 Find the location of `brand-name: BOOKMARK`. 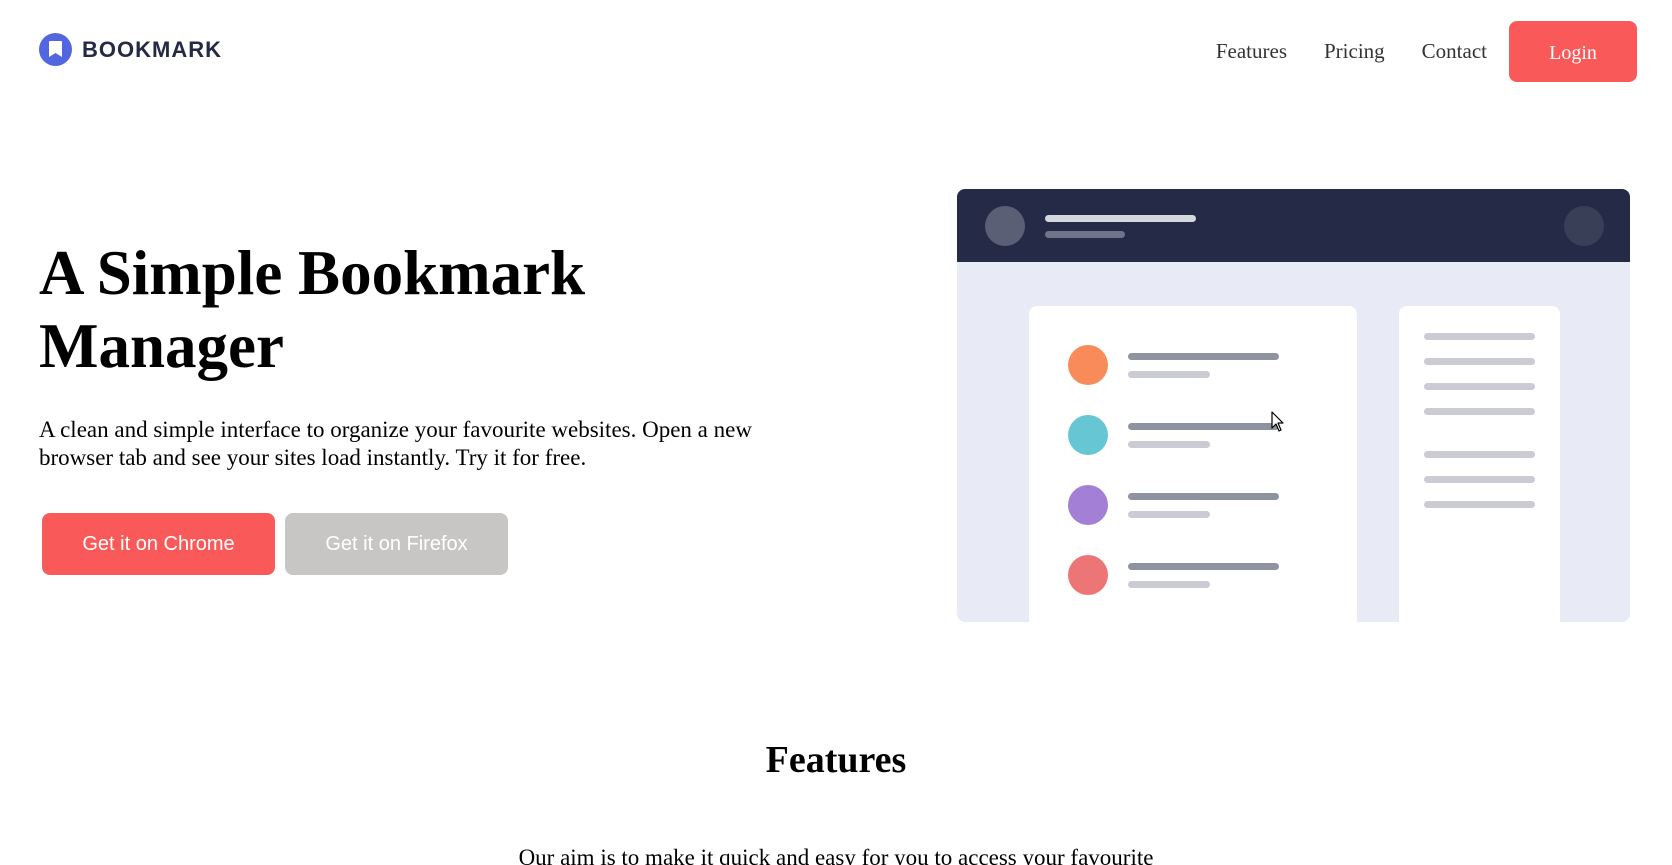

brand-name: BOOKMARK is located at coordinates (152, 49).